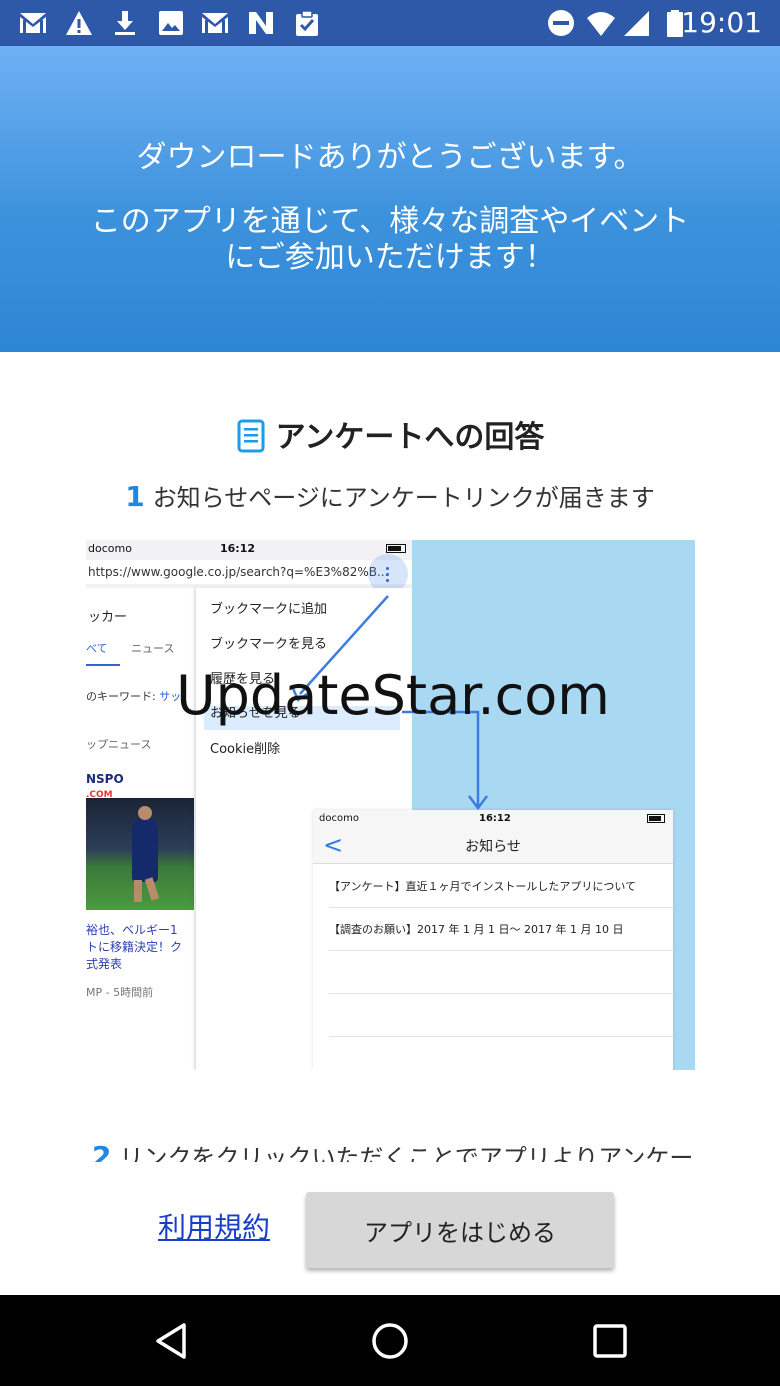  Describe the element at coordinates (251, 435) in the screenshot. I see `document-icon` at that location.